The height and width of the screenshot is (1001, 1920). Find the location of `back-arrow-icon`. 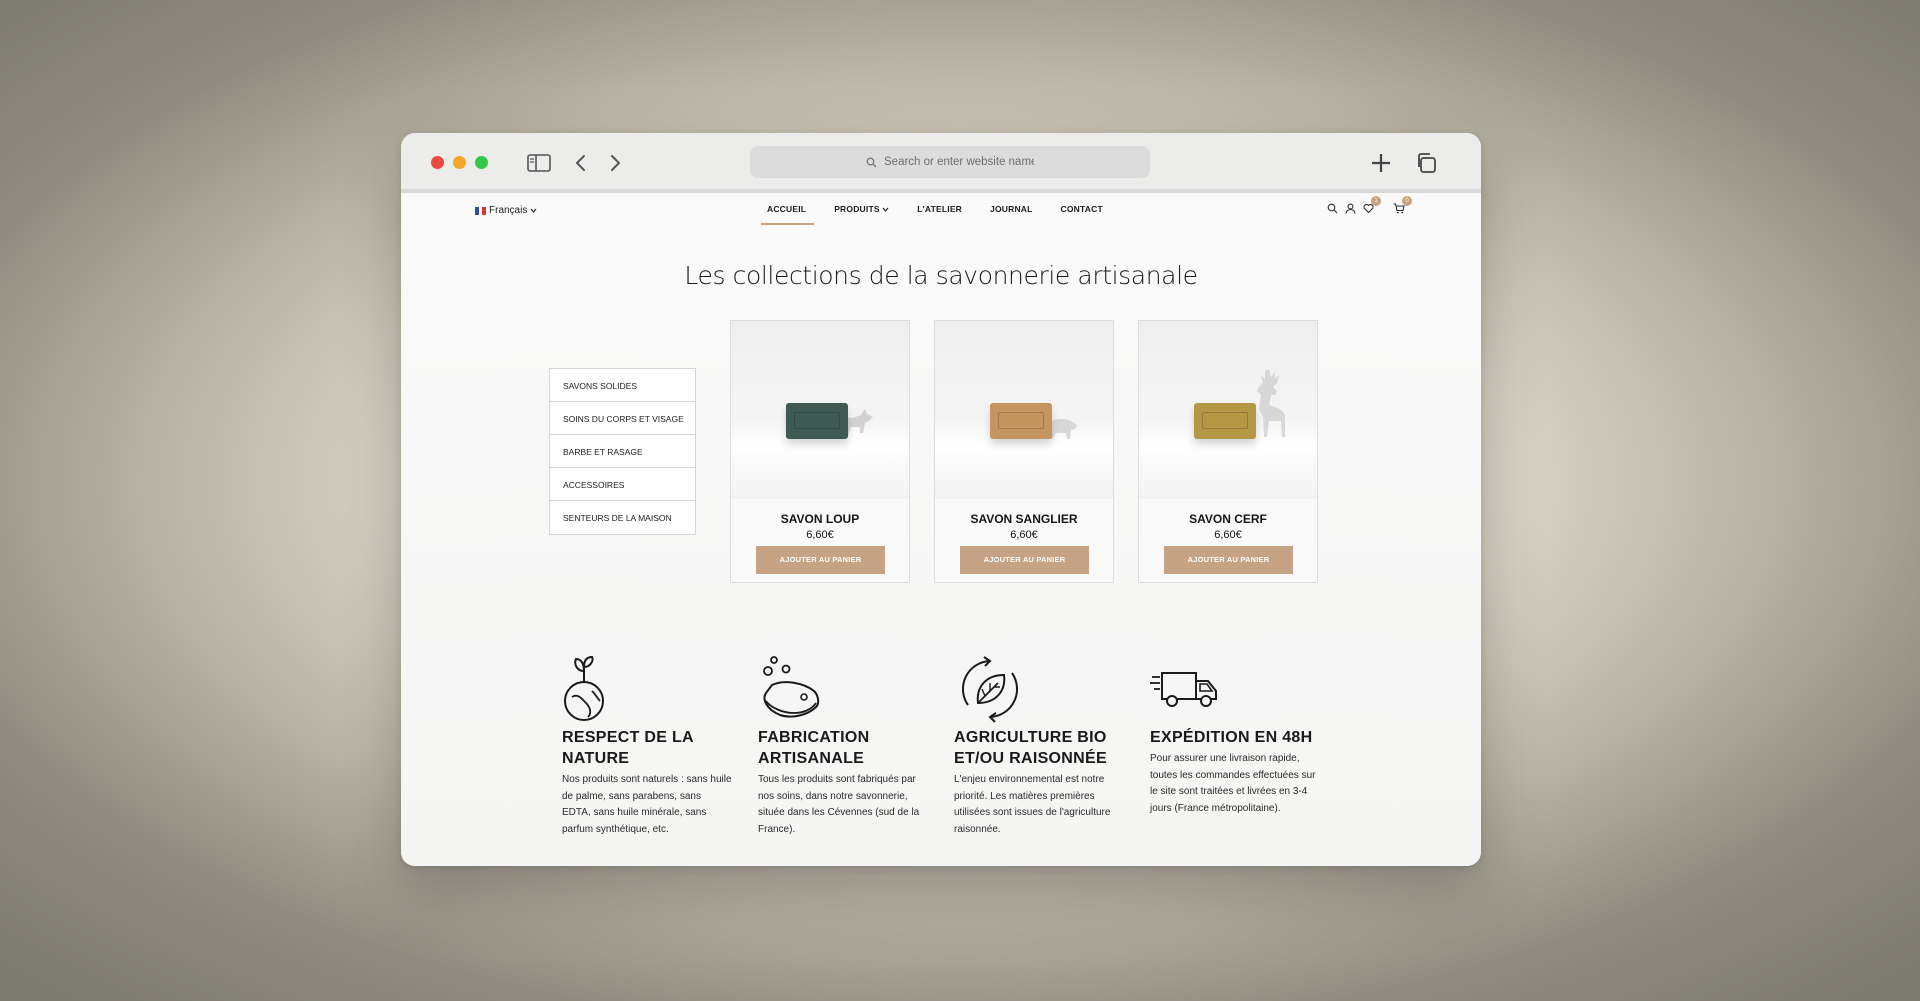

back-arrow-icon is located at coordinates (581, 163).